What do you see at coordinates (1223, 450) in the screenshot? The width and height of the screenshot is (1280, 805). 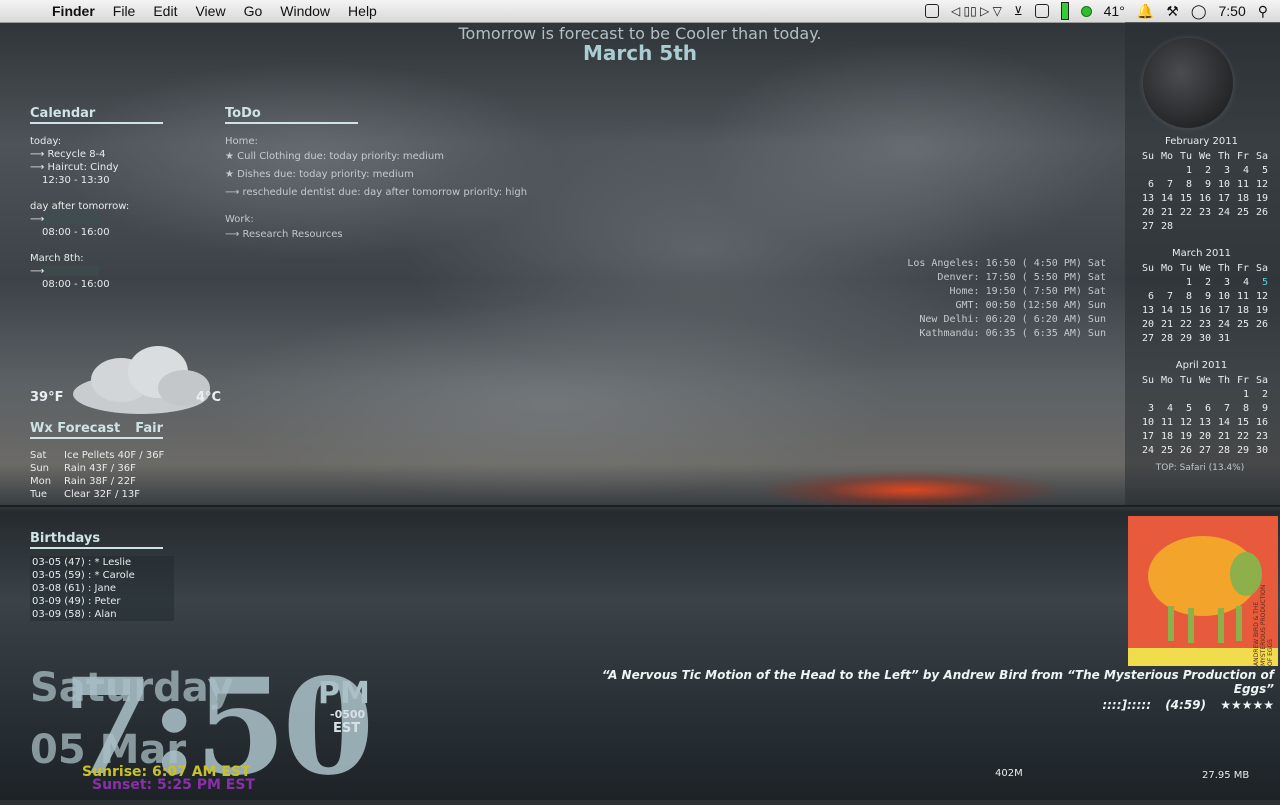 I see `calendar-day: 28` at bounding box center [1223, 450].